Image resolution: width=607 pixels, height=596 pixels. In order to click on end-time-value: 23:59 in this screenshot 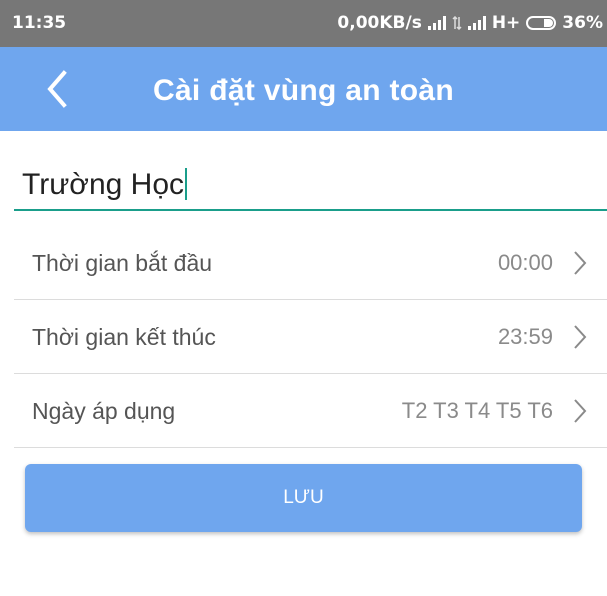, I will do `click(525, 336)`.